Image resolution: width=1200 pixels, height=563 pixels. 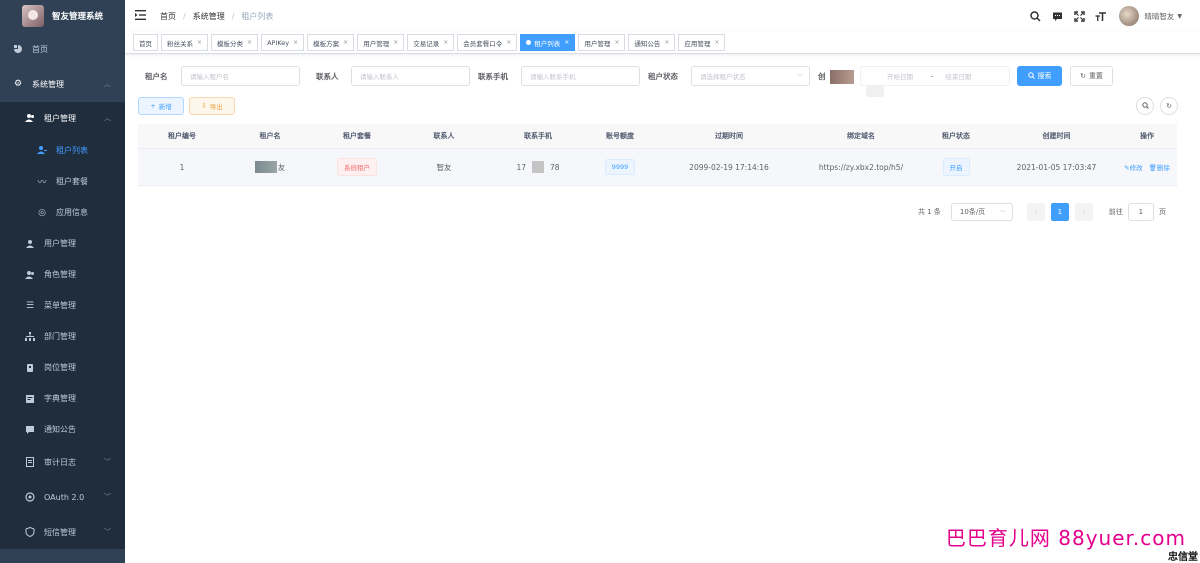 I want to click on sidebar-item-menus: ☰ 菜单管理, so click(x=62, y=305).